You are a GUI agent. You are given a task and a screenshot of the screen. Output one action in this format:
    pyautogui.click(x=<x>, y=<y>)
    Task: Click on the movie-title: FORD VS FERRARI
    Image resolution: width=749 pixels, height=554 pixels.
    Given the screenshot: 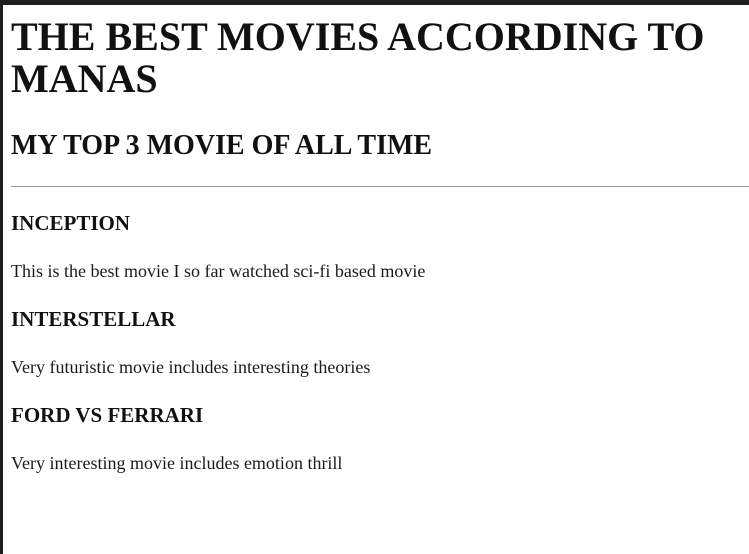 What is the action you would take?
    pyautogui.click(x=107, y=415)
    